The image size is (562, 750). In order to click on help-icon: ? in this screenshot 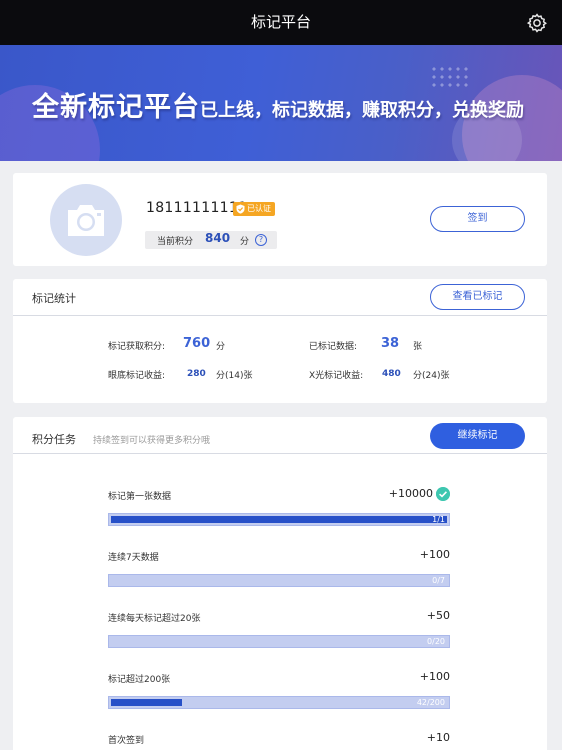, I will do `click(261, 240)`.